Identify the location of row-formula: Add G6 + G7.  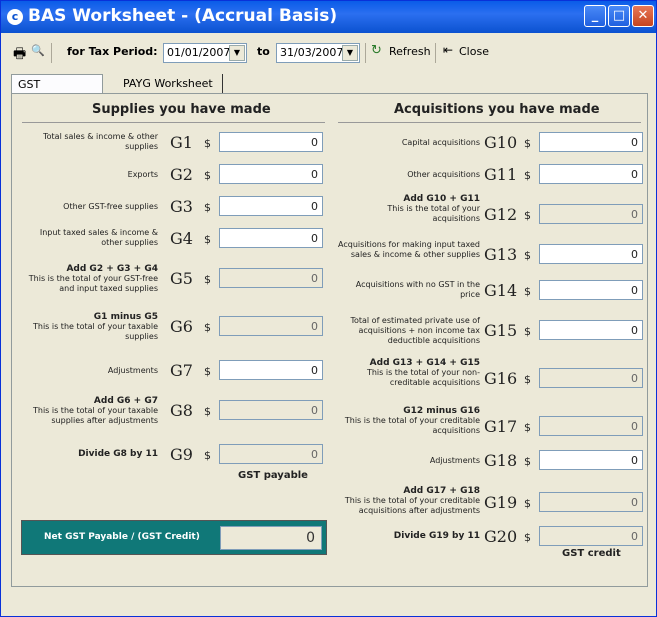
(125, 401).